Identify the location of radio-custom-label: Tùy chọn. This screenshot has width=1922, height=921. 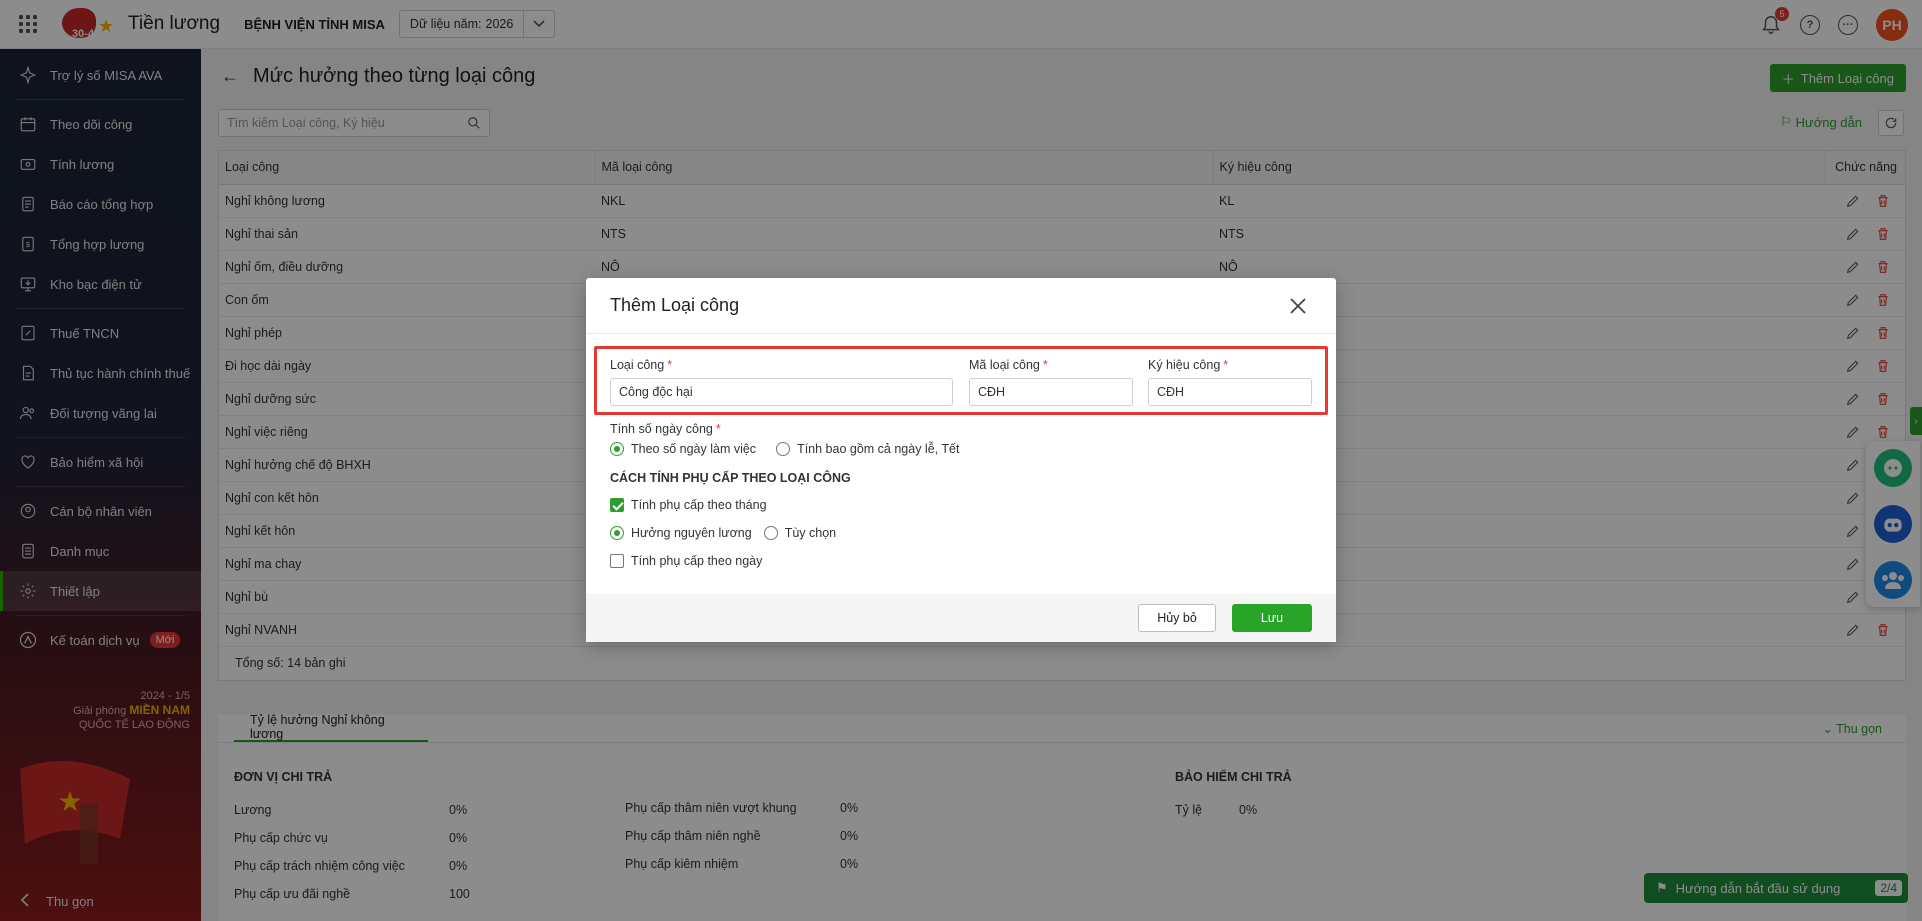
(810, 533).